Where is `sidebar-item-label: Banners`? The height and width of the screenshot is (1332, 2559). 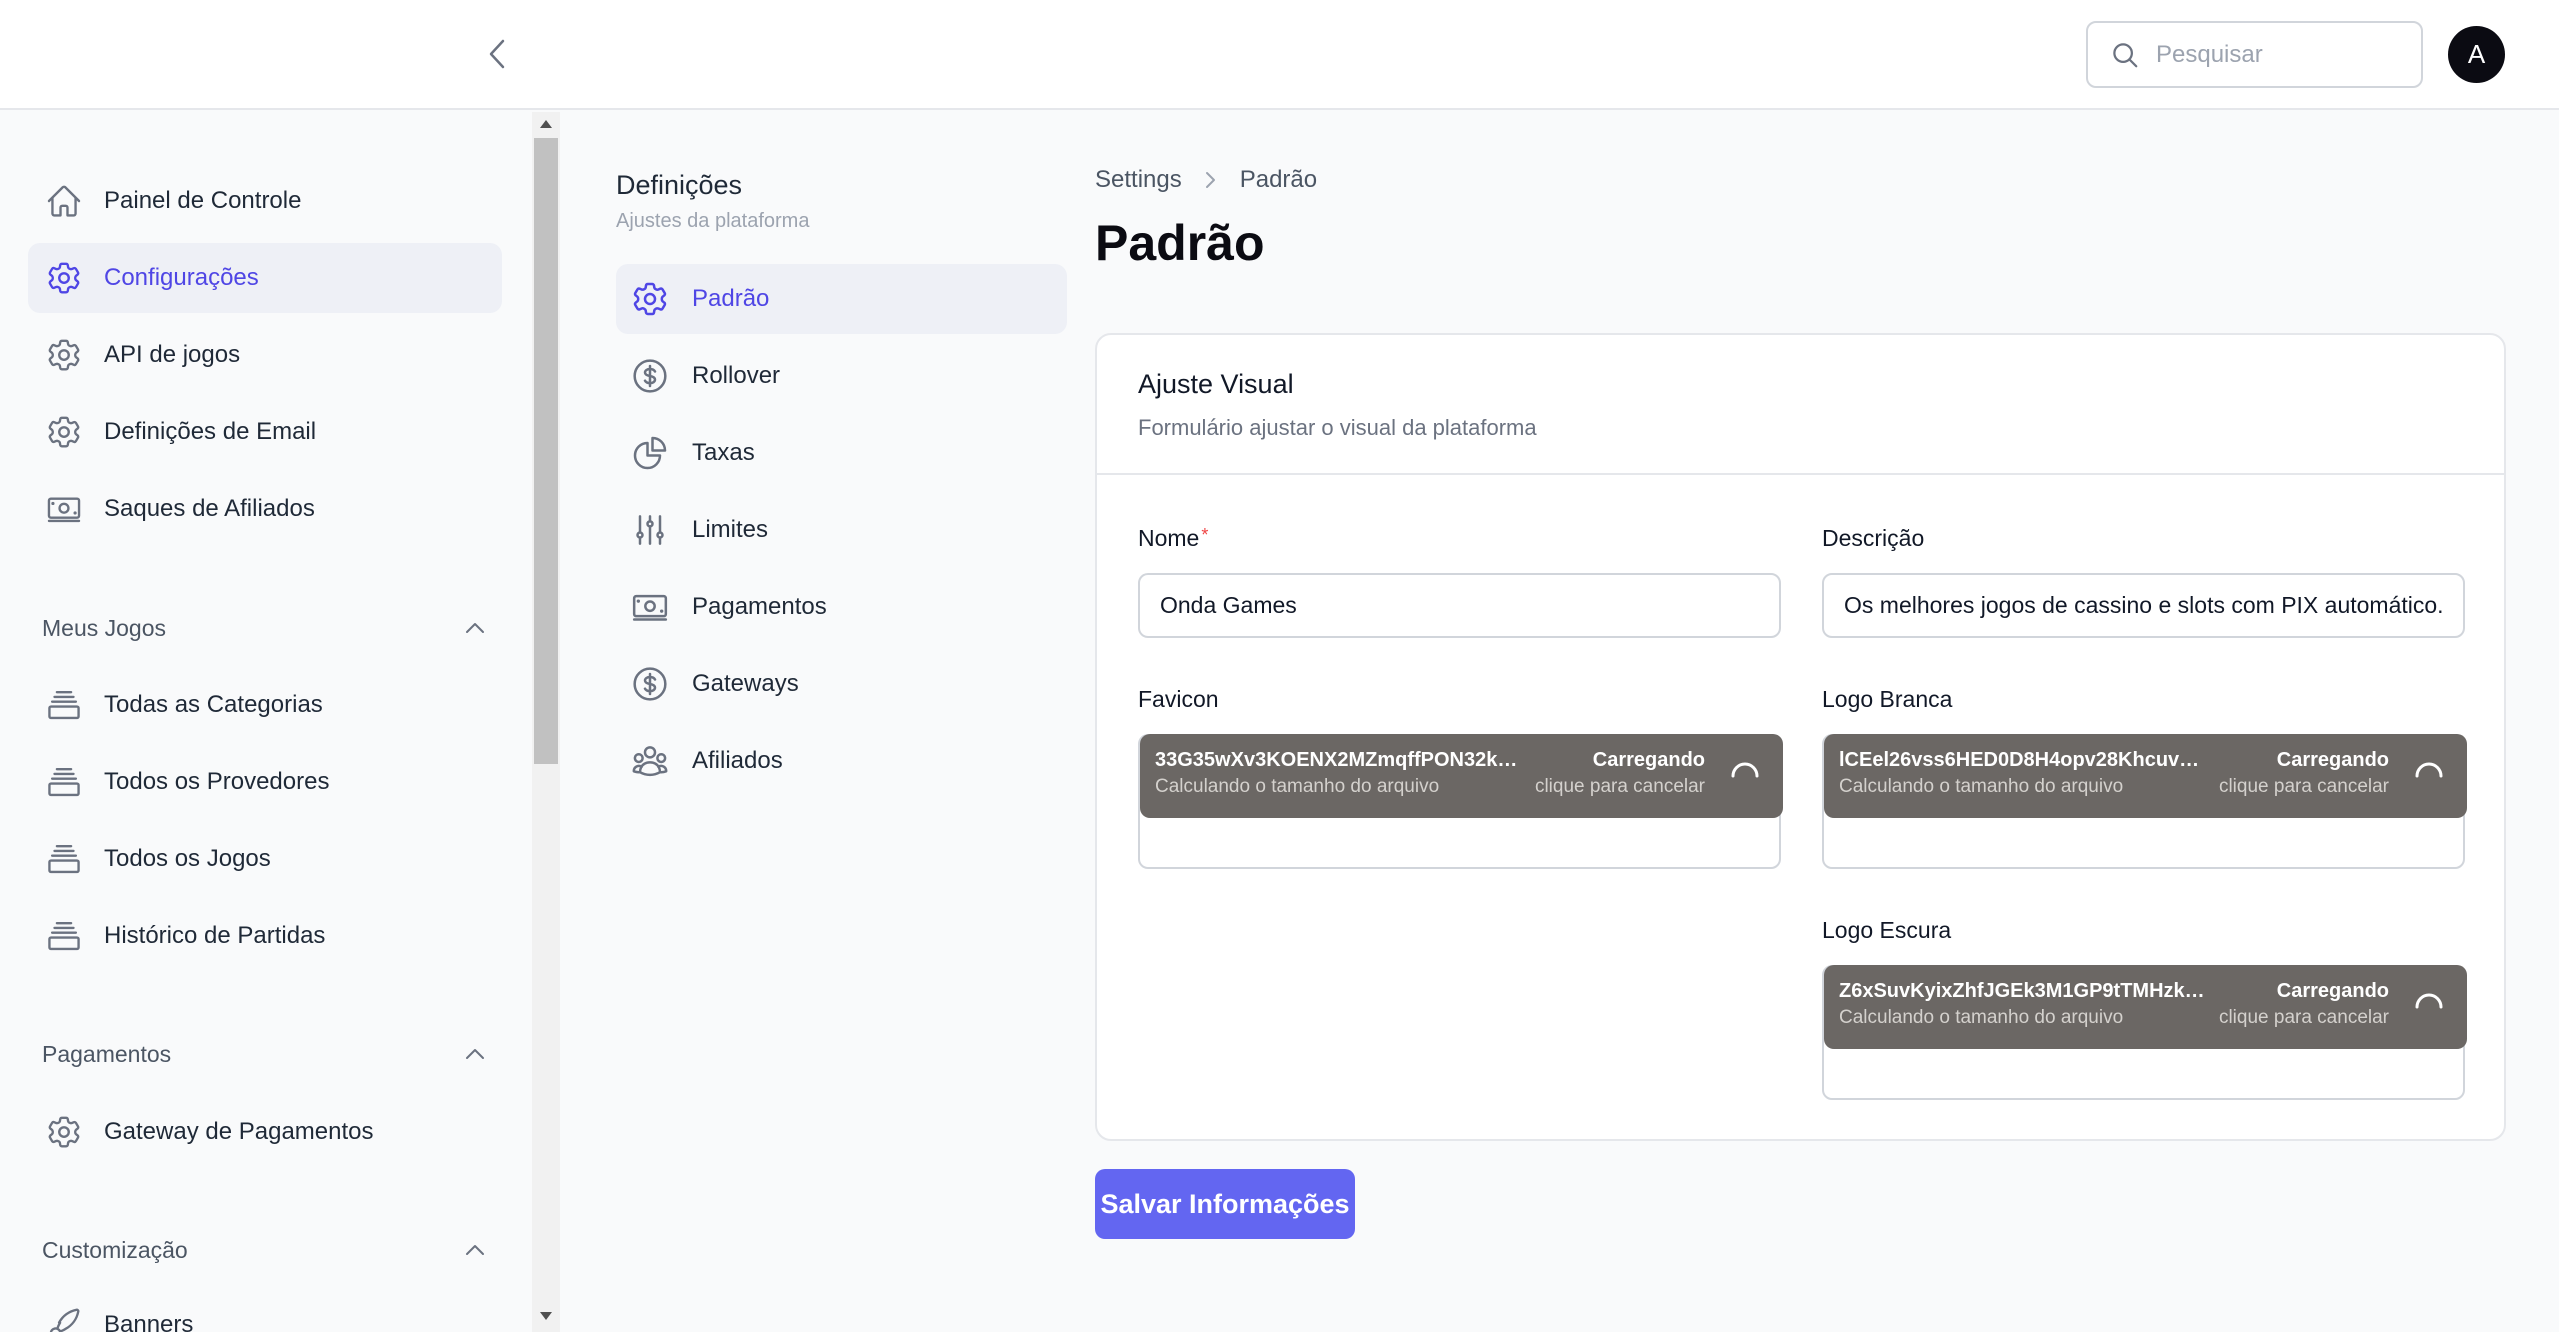 sidebar-item-label: Banners is located at coordinates (149, 1321).